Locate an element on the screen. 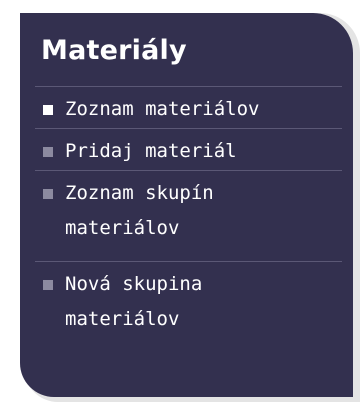  menu-item-label: Pridaj materiál is located at coordinates (151, 151).